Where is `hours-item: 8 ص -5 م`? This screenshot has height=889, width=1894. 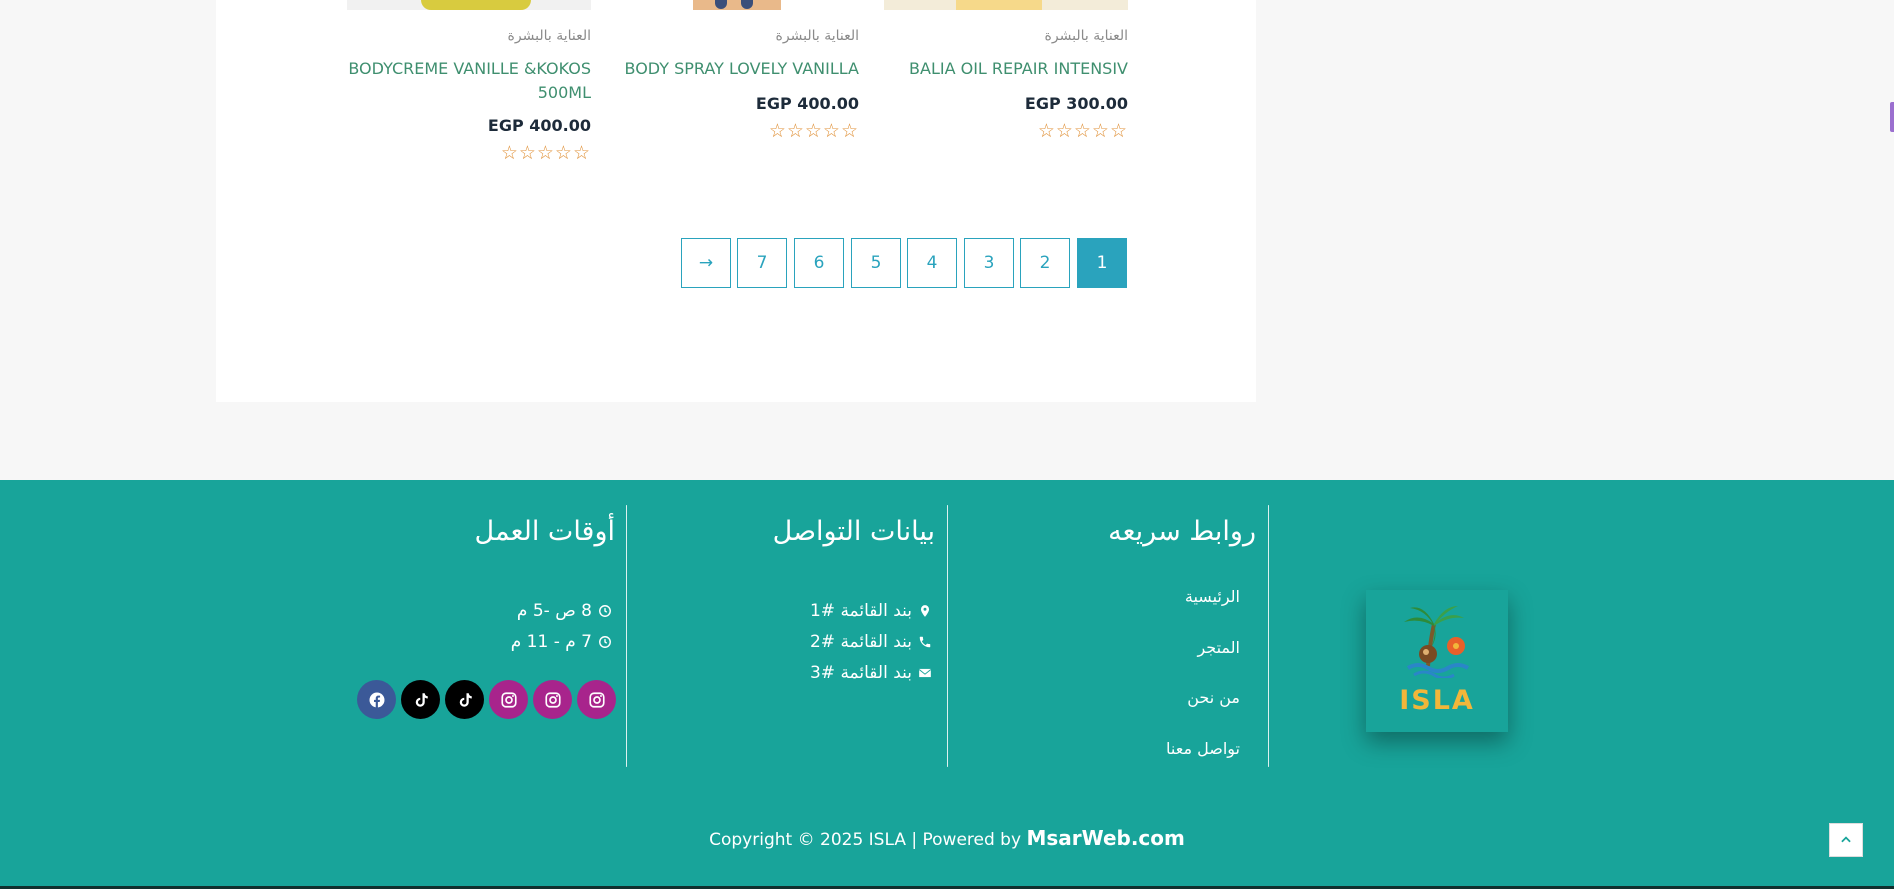 hours-item: 8 ص -5 م is located at coordinates (564, 611).